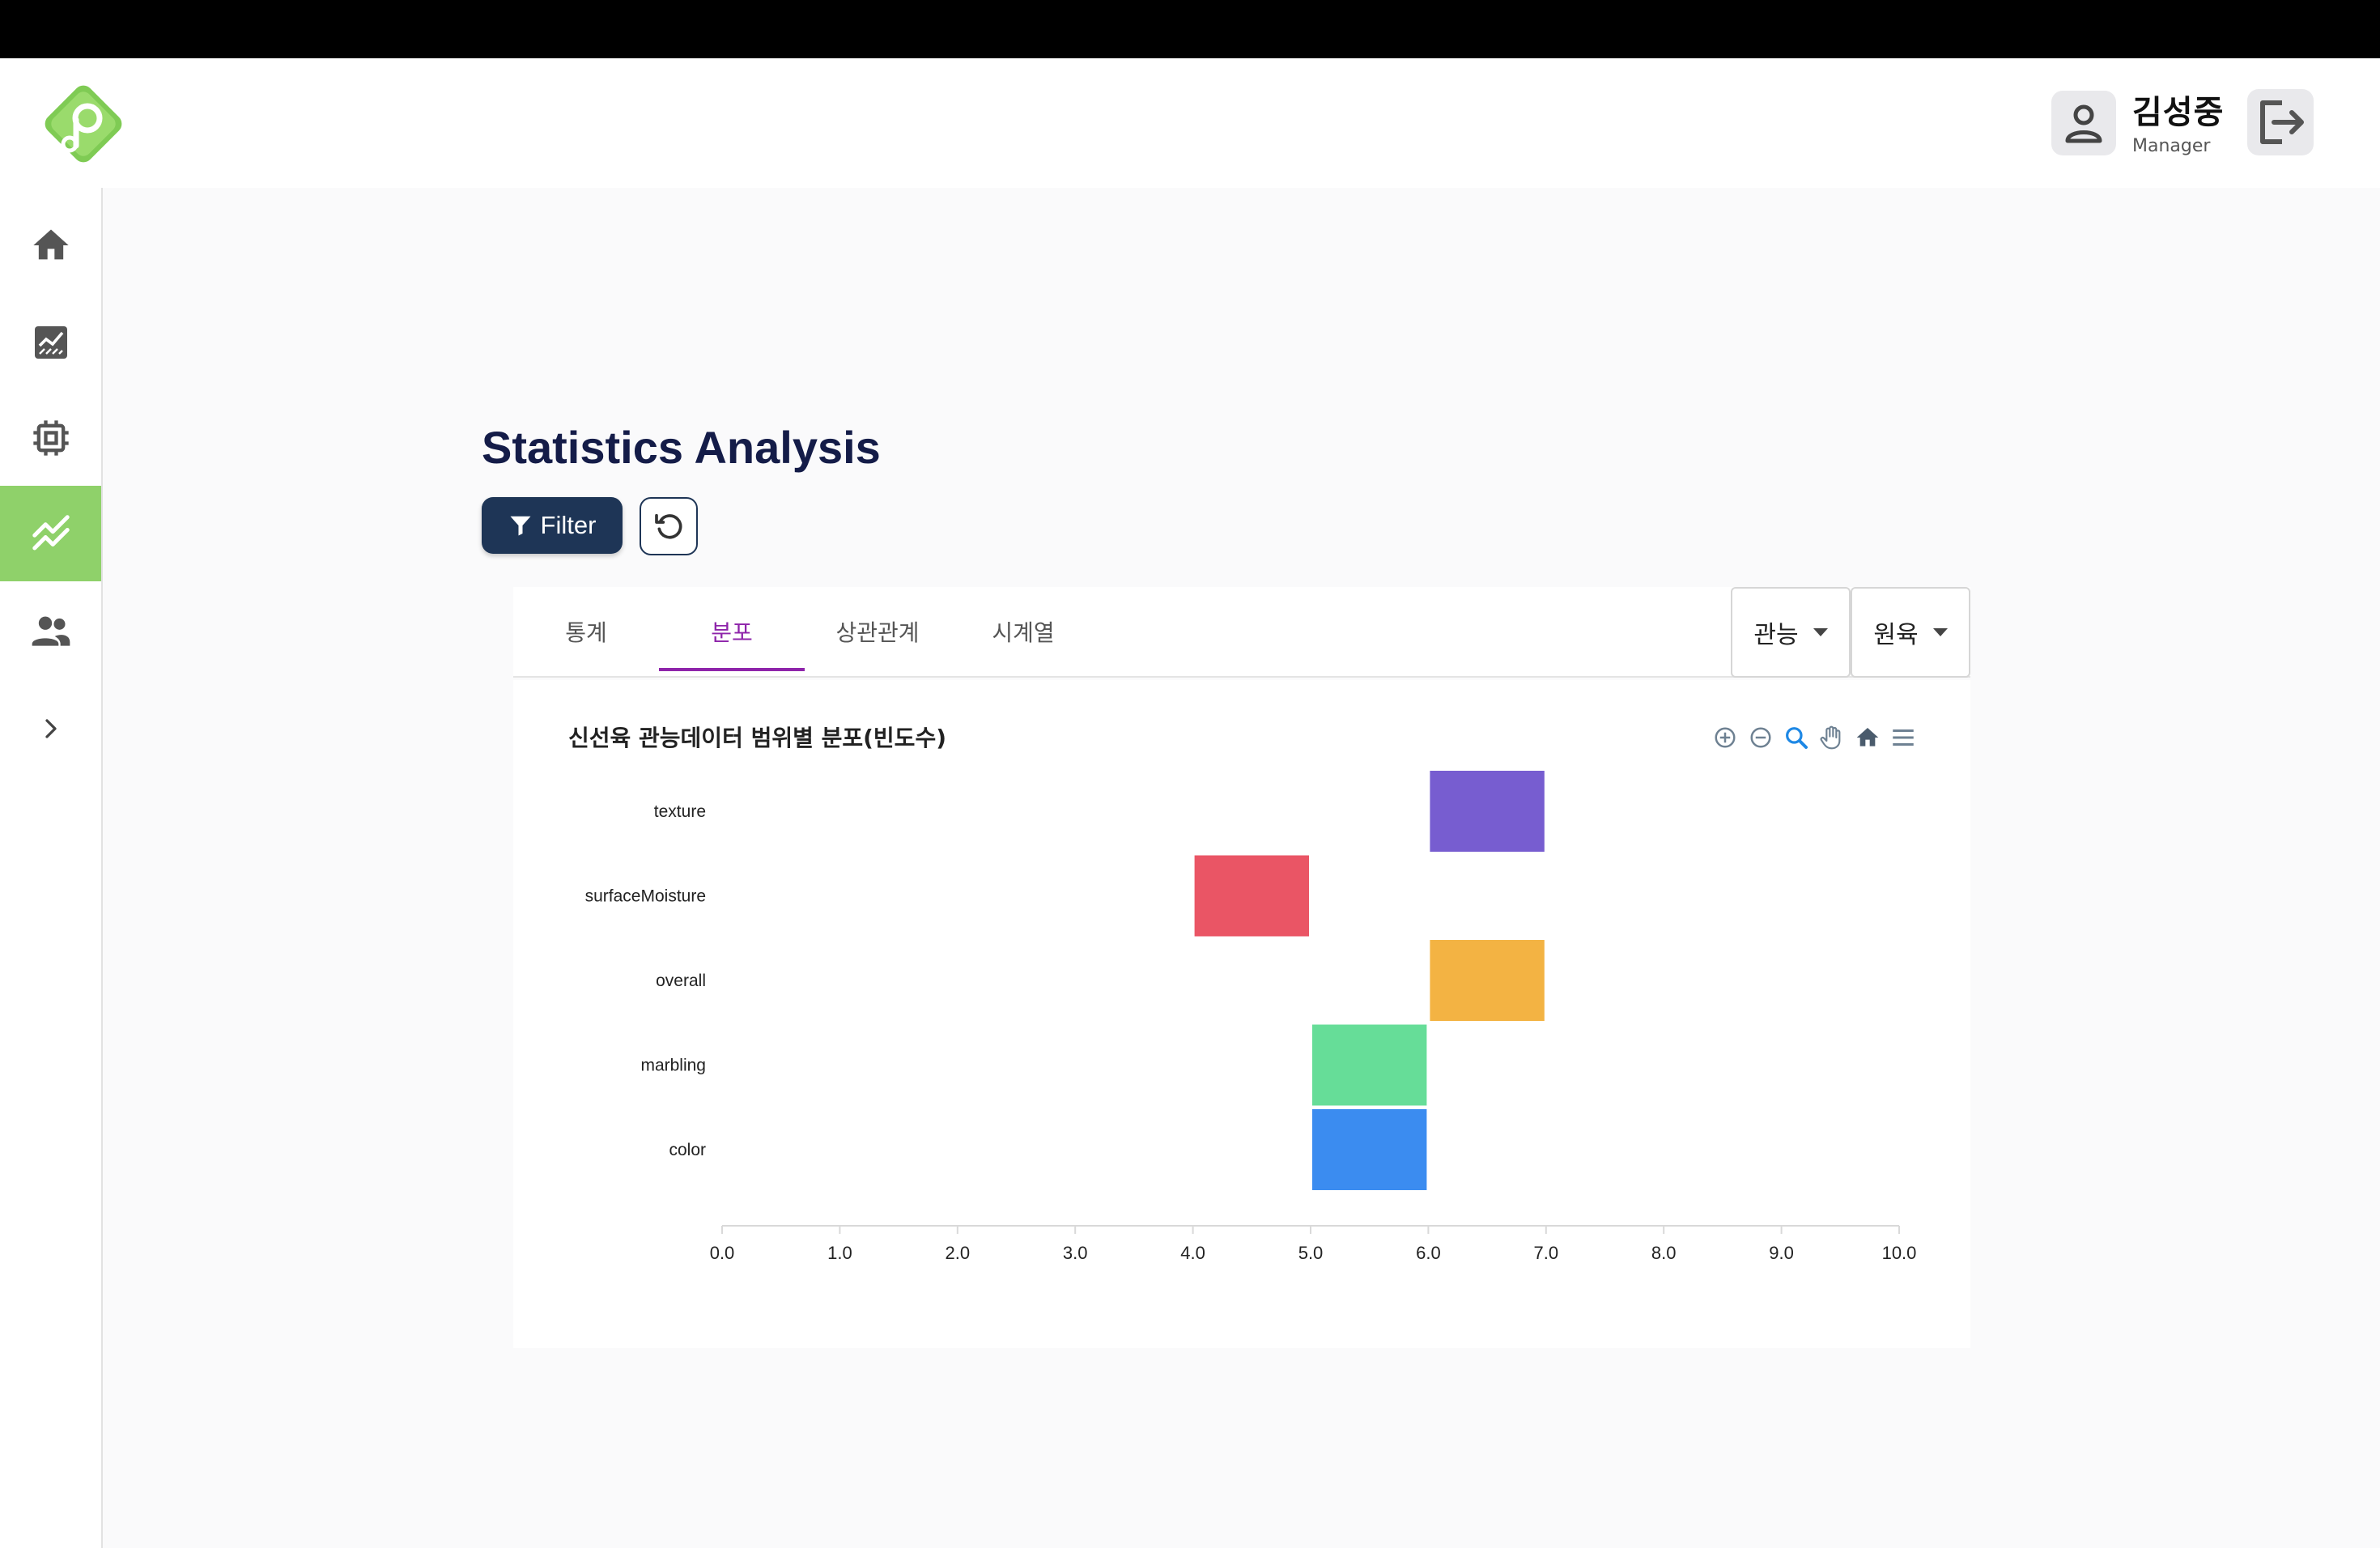  Describe the element at coordinates (680, 812) in the screenshot. I see `y-tick-label: texture` at that location.